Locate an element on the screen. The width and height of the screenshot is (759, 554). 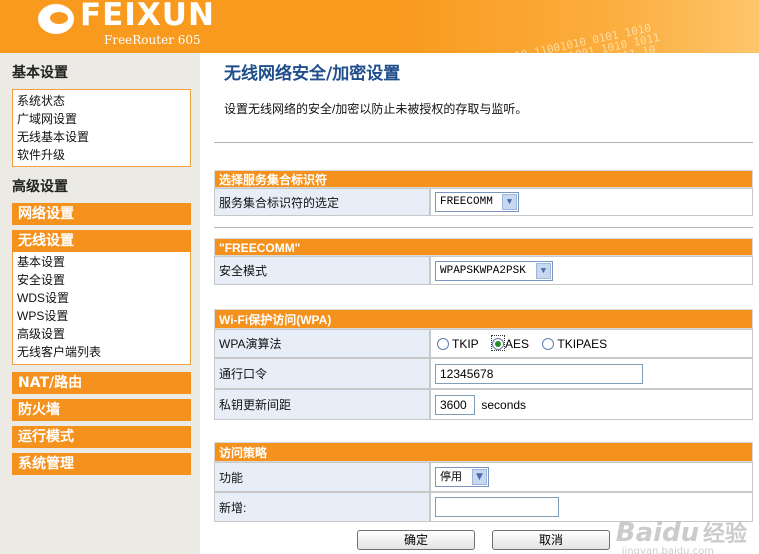
add-mac-input is located at coordinates (497, 507).